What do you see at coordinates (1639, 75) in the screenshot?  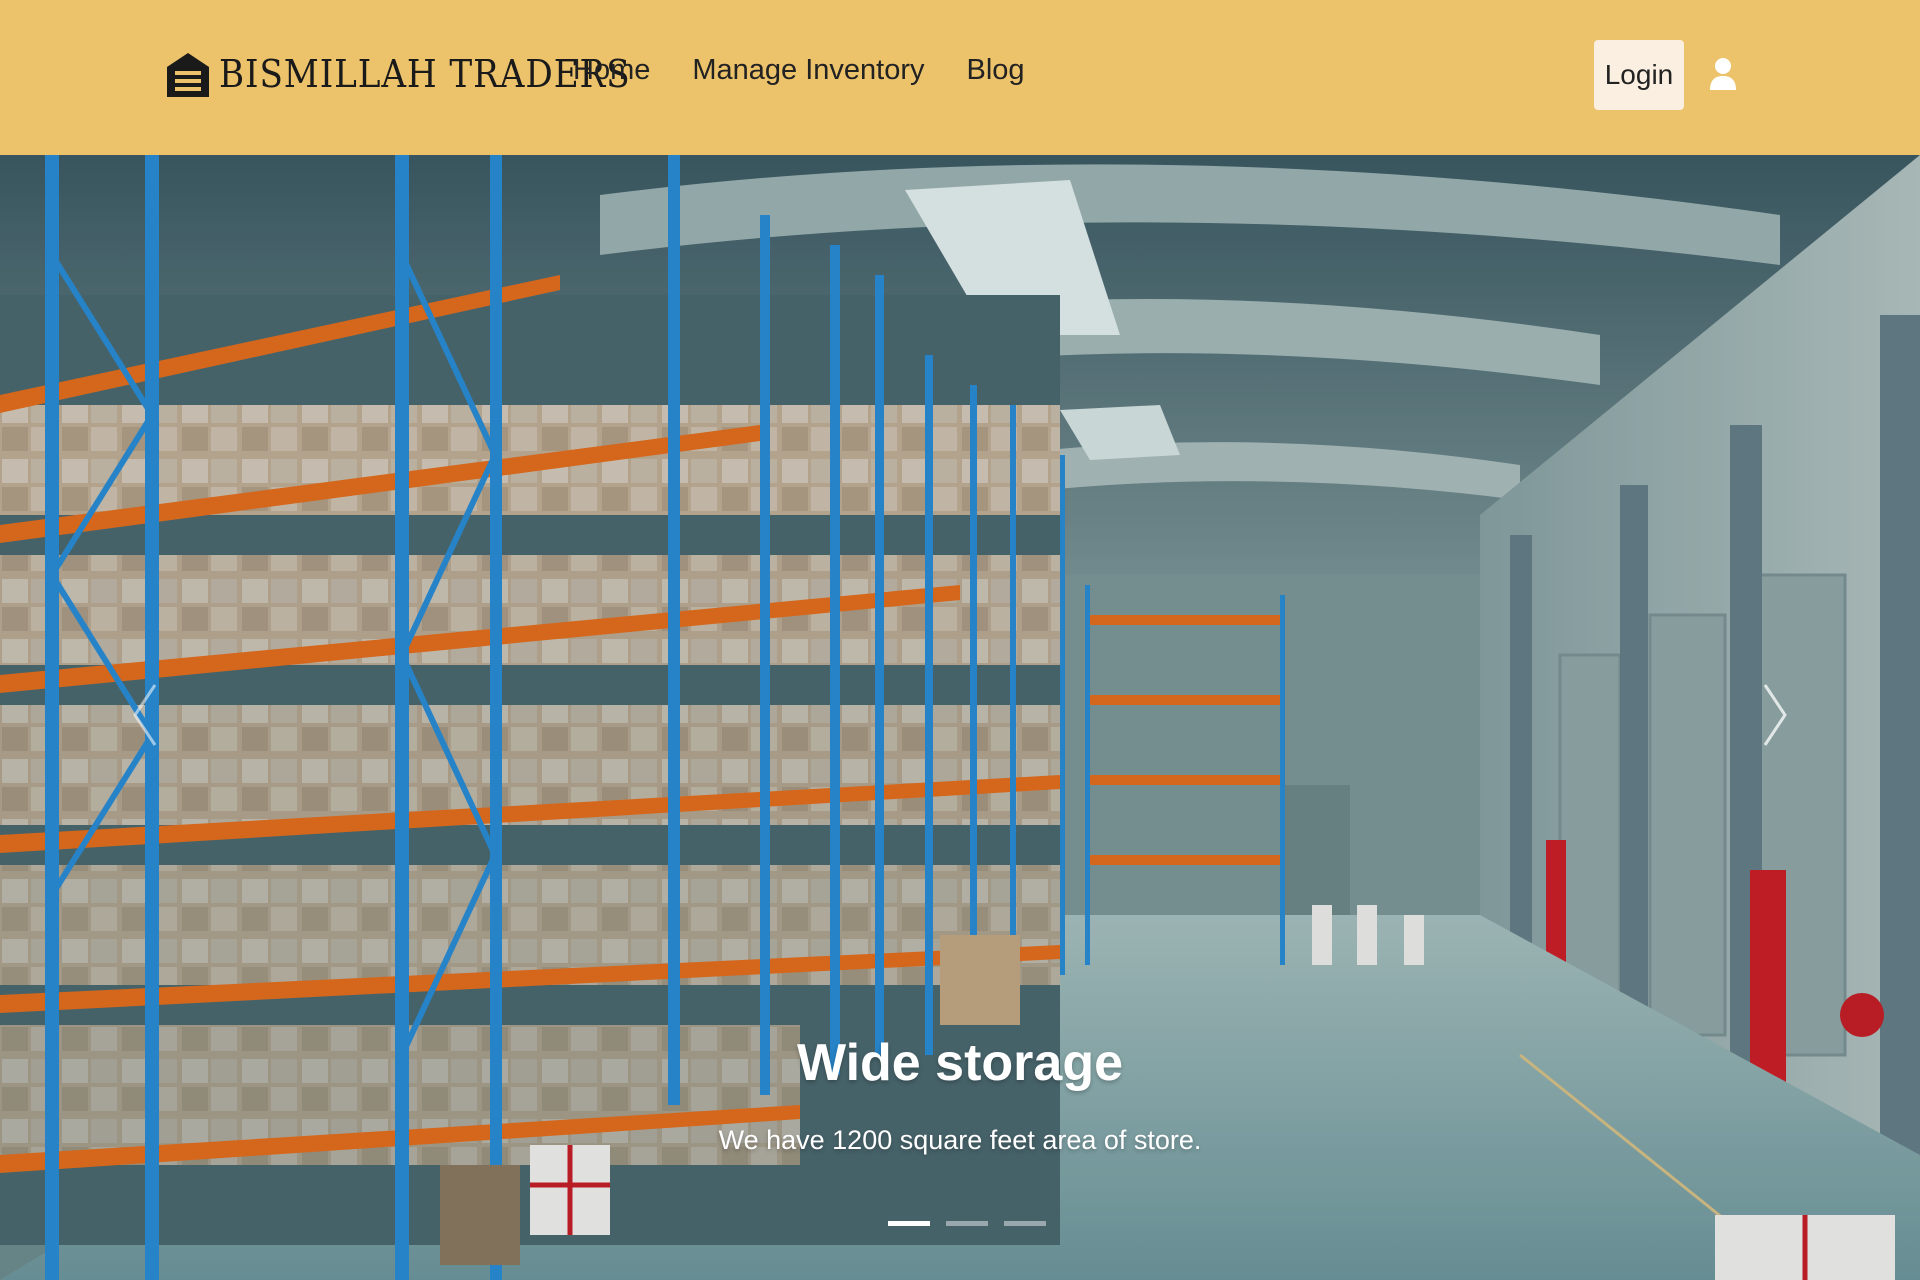 I see `login-button: Login` at bounding box center [1639, 75].